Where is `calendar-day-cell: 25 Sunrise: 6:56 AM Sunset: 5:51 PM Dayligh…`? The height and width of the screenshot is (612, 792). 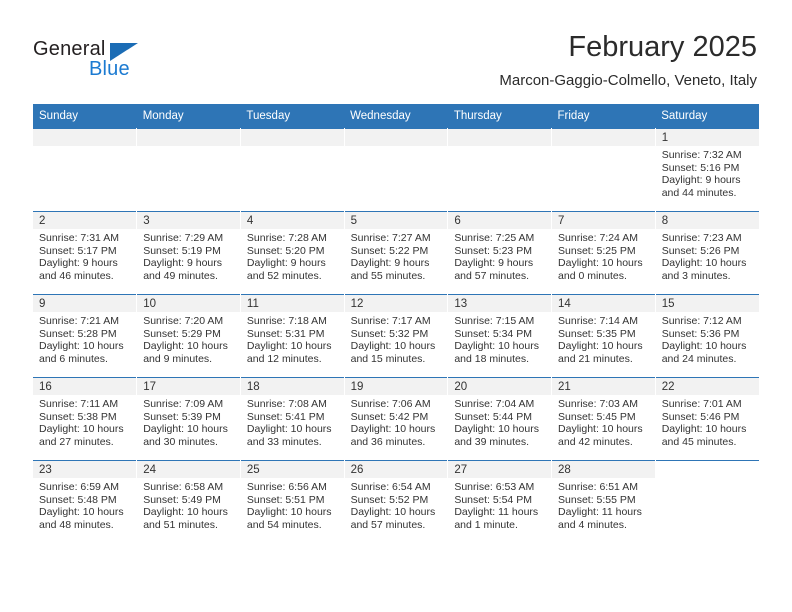
calendar-day-cell: 25 Sunrise: 6:56 AM Sunset: 5:51 PM Dayligh… is located at coordinates (292, 501).